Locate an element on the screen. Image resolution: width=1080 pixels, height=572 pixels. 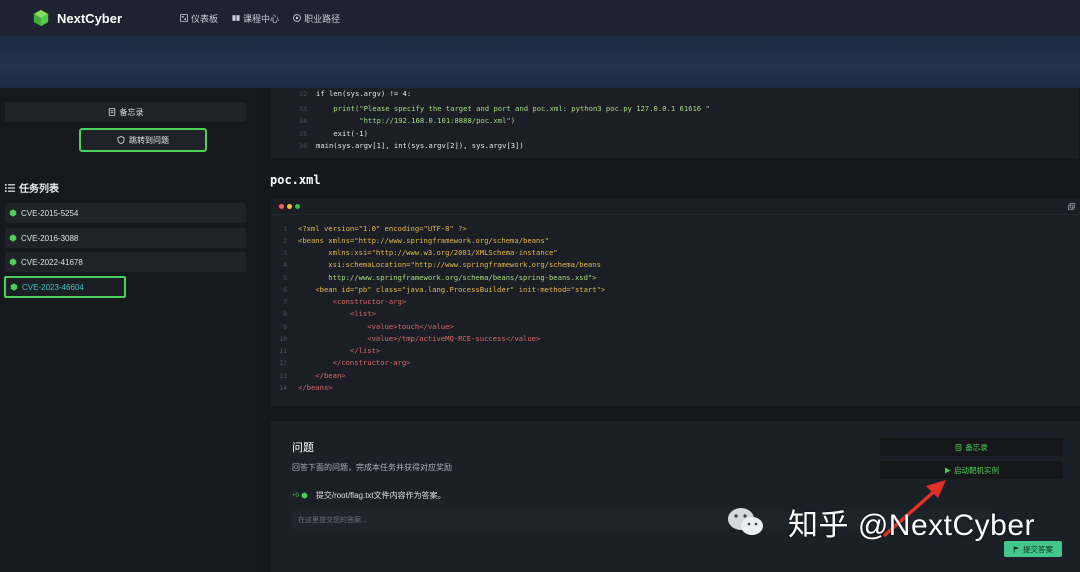
hero-banner is located at coordinates (540, 62).